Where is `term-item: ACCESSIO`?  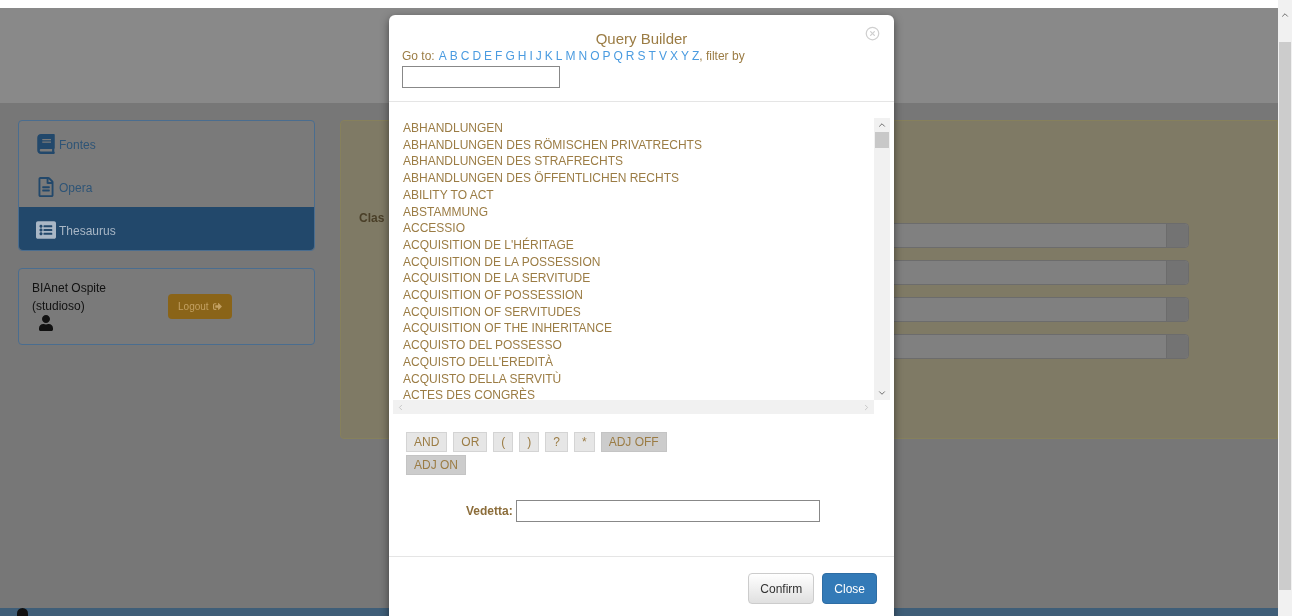
term-item: ACCESSIO is located at coordinates (638, 228).